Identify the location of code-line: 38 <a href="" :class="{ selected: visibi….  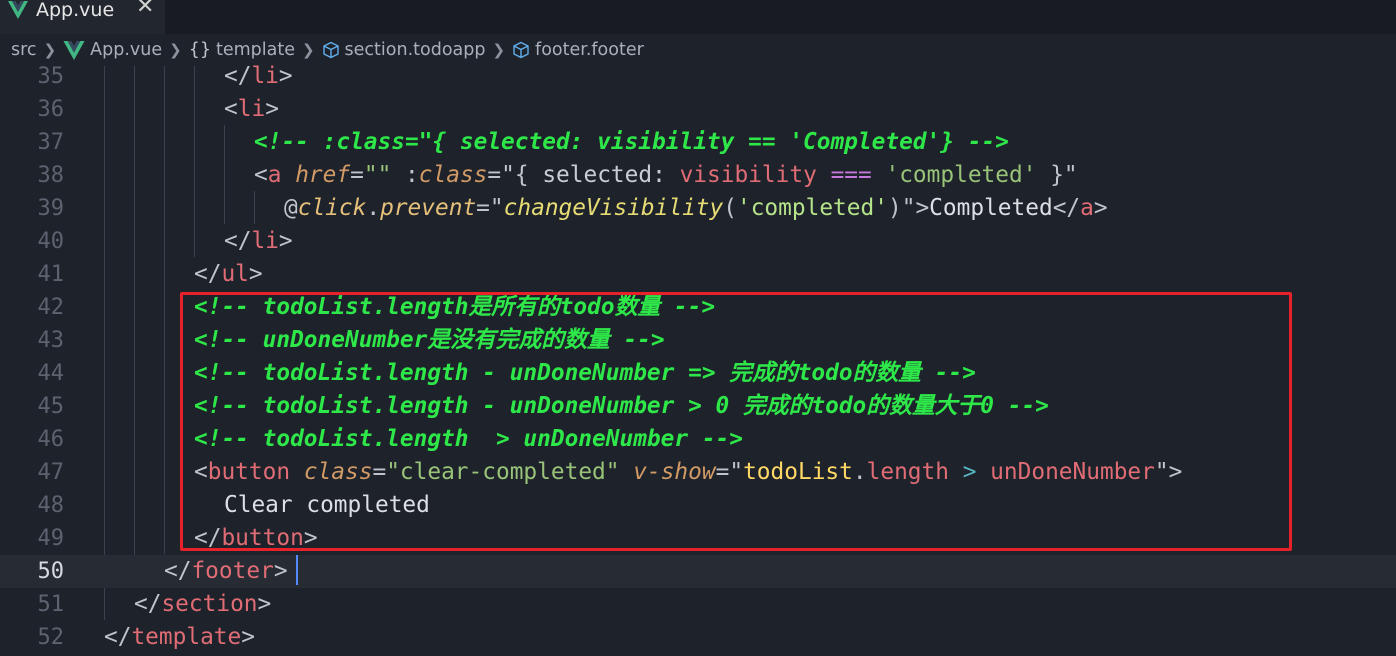
(698, 175).